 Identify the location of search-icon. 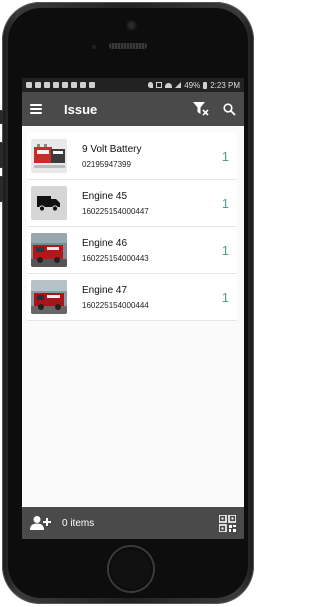
(229, 109).